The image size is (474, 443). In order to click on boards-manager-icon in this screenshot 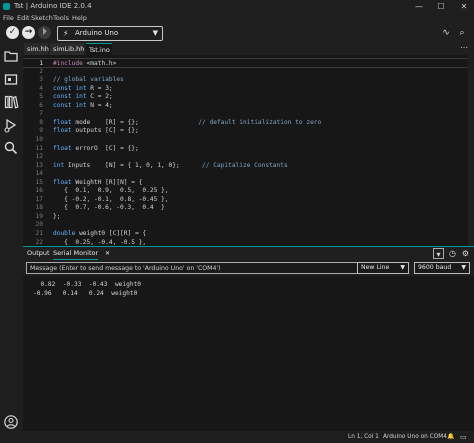, I will do `click(11, 80)`.